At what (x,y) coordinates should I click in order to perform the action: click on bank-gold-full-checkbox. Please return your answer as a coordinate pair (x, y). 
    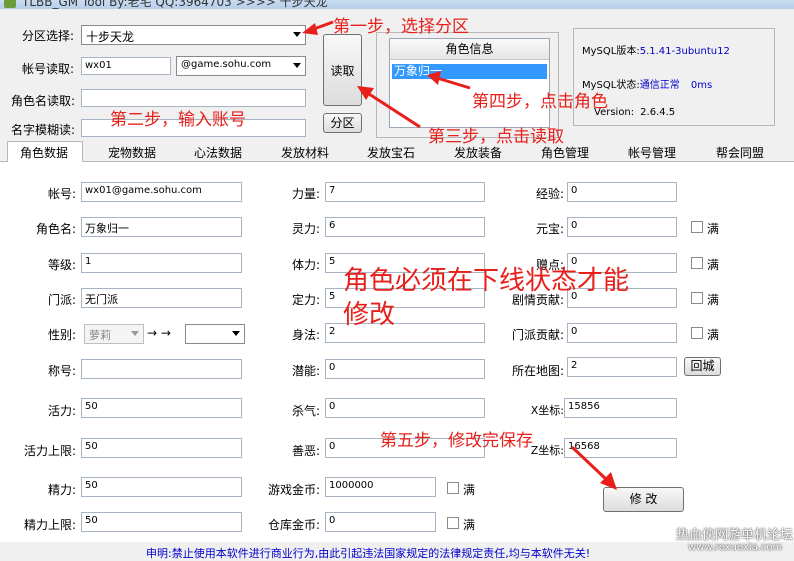
    Looking at the image, I should click on (453, 523).